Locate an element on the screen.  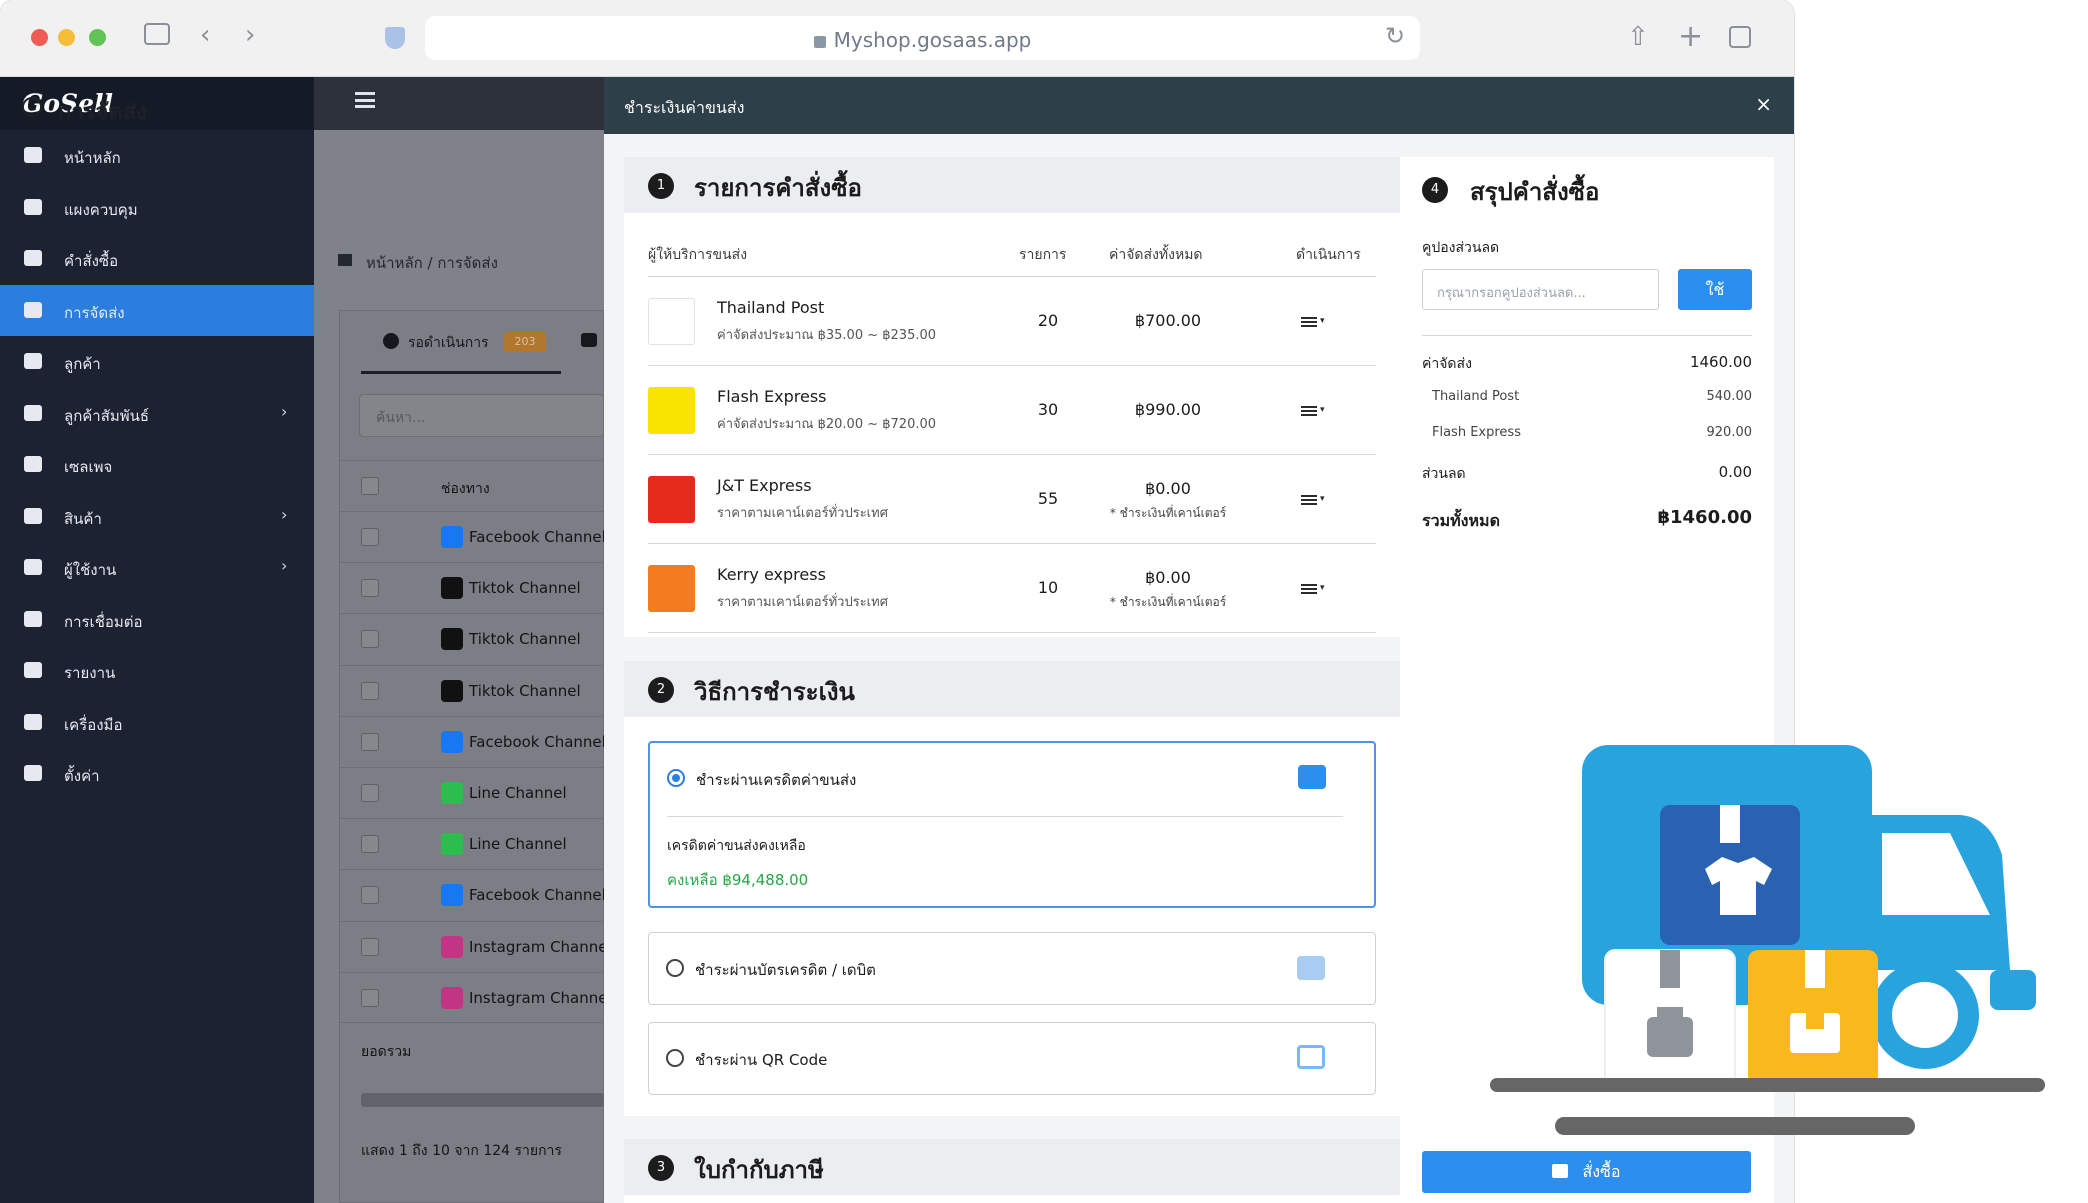
close-icon: × is located at coordinates (1763, 104).